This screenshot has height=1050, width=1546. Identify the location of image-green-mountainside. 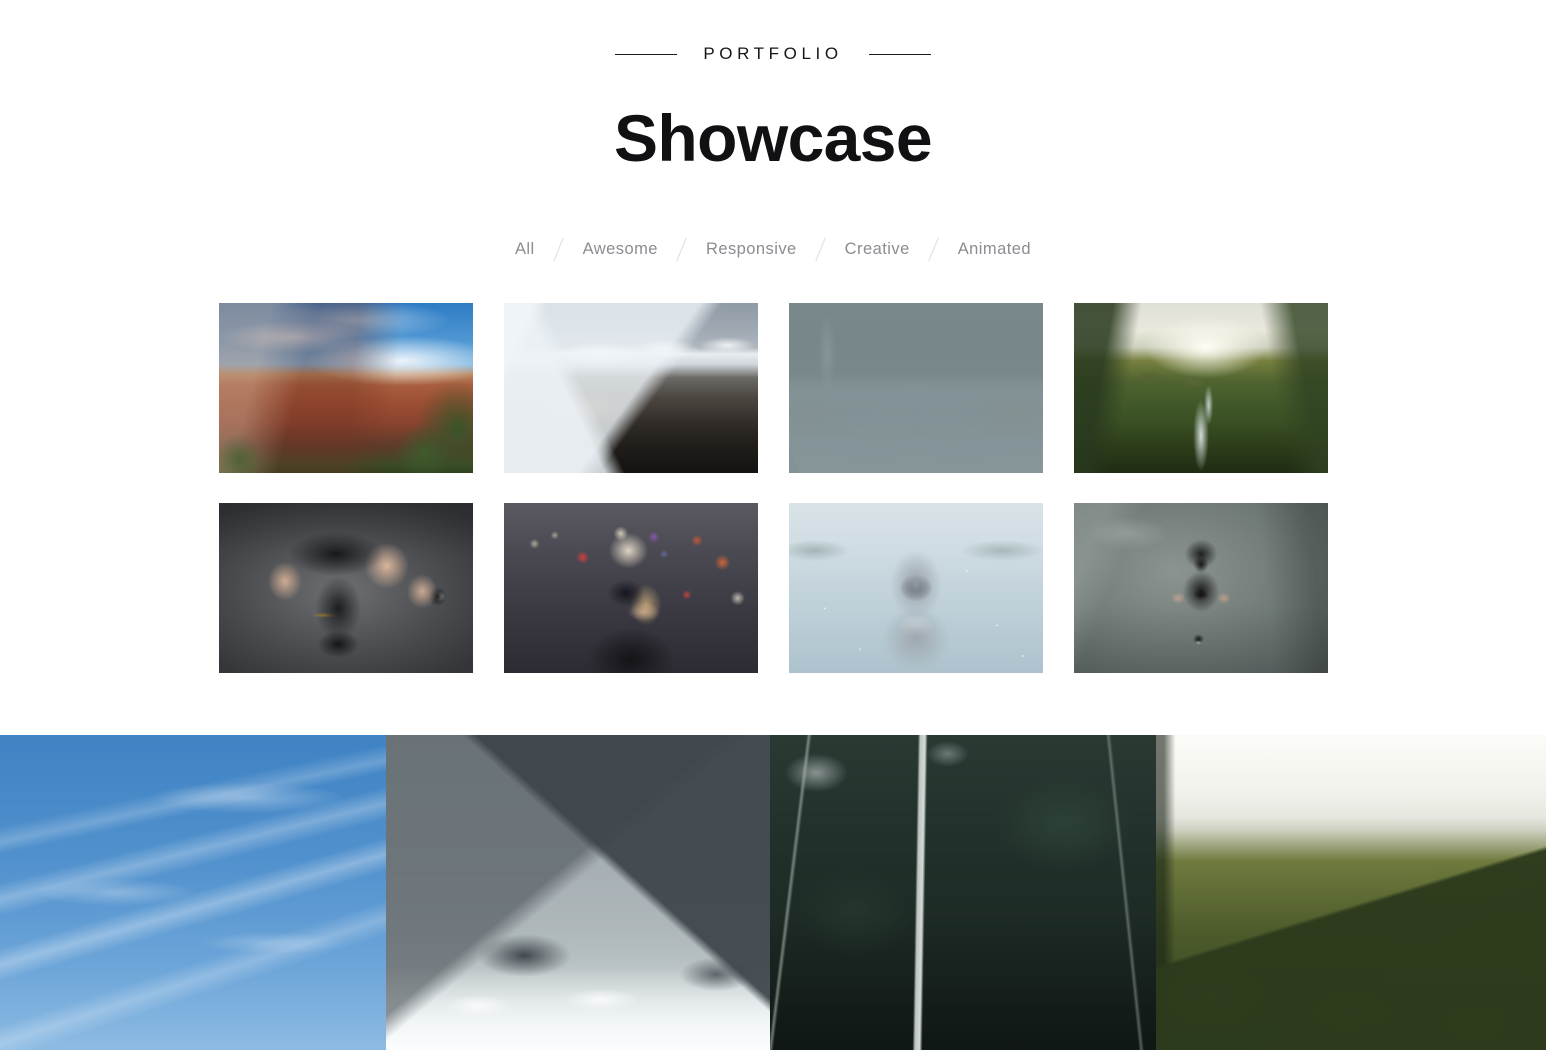
(1351, 892).